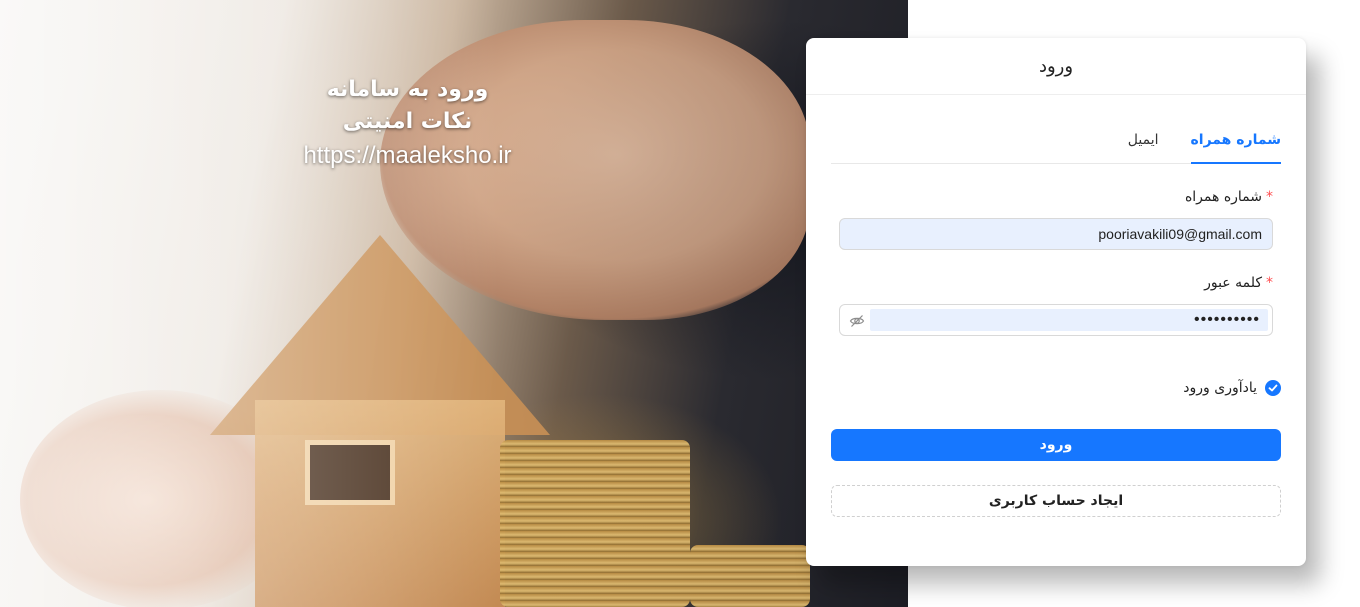 Image resolution: width=1360 pixels, height=607 pixels. What do you see at coordinates (1273, 388) in the screenshot?
I see `checkbox-checked-icon` at bounding box center [1273, 388].